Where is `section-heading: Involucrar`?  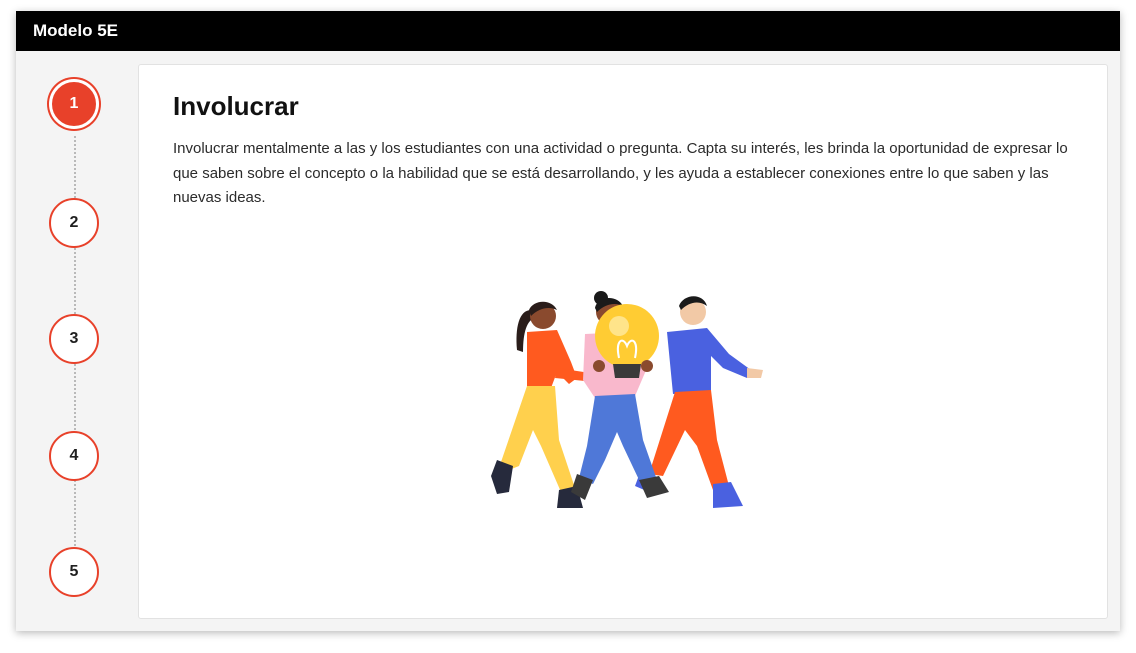
section-heading: Involucrar is located at coordinates (236, 106).